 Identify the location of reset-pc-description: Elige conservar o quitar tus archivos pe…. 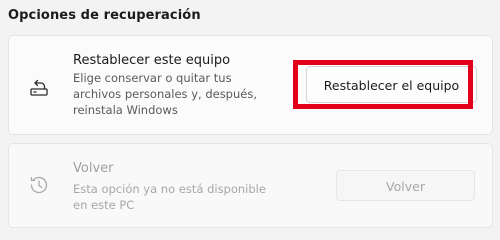
(165, 94).